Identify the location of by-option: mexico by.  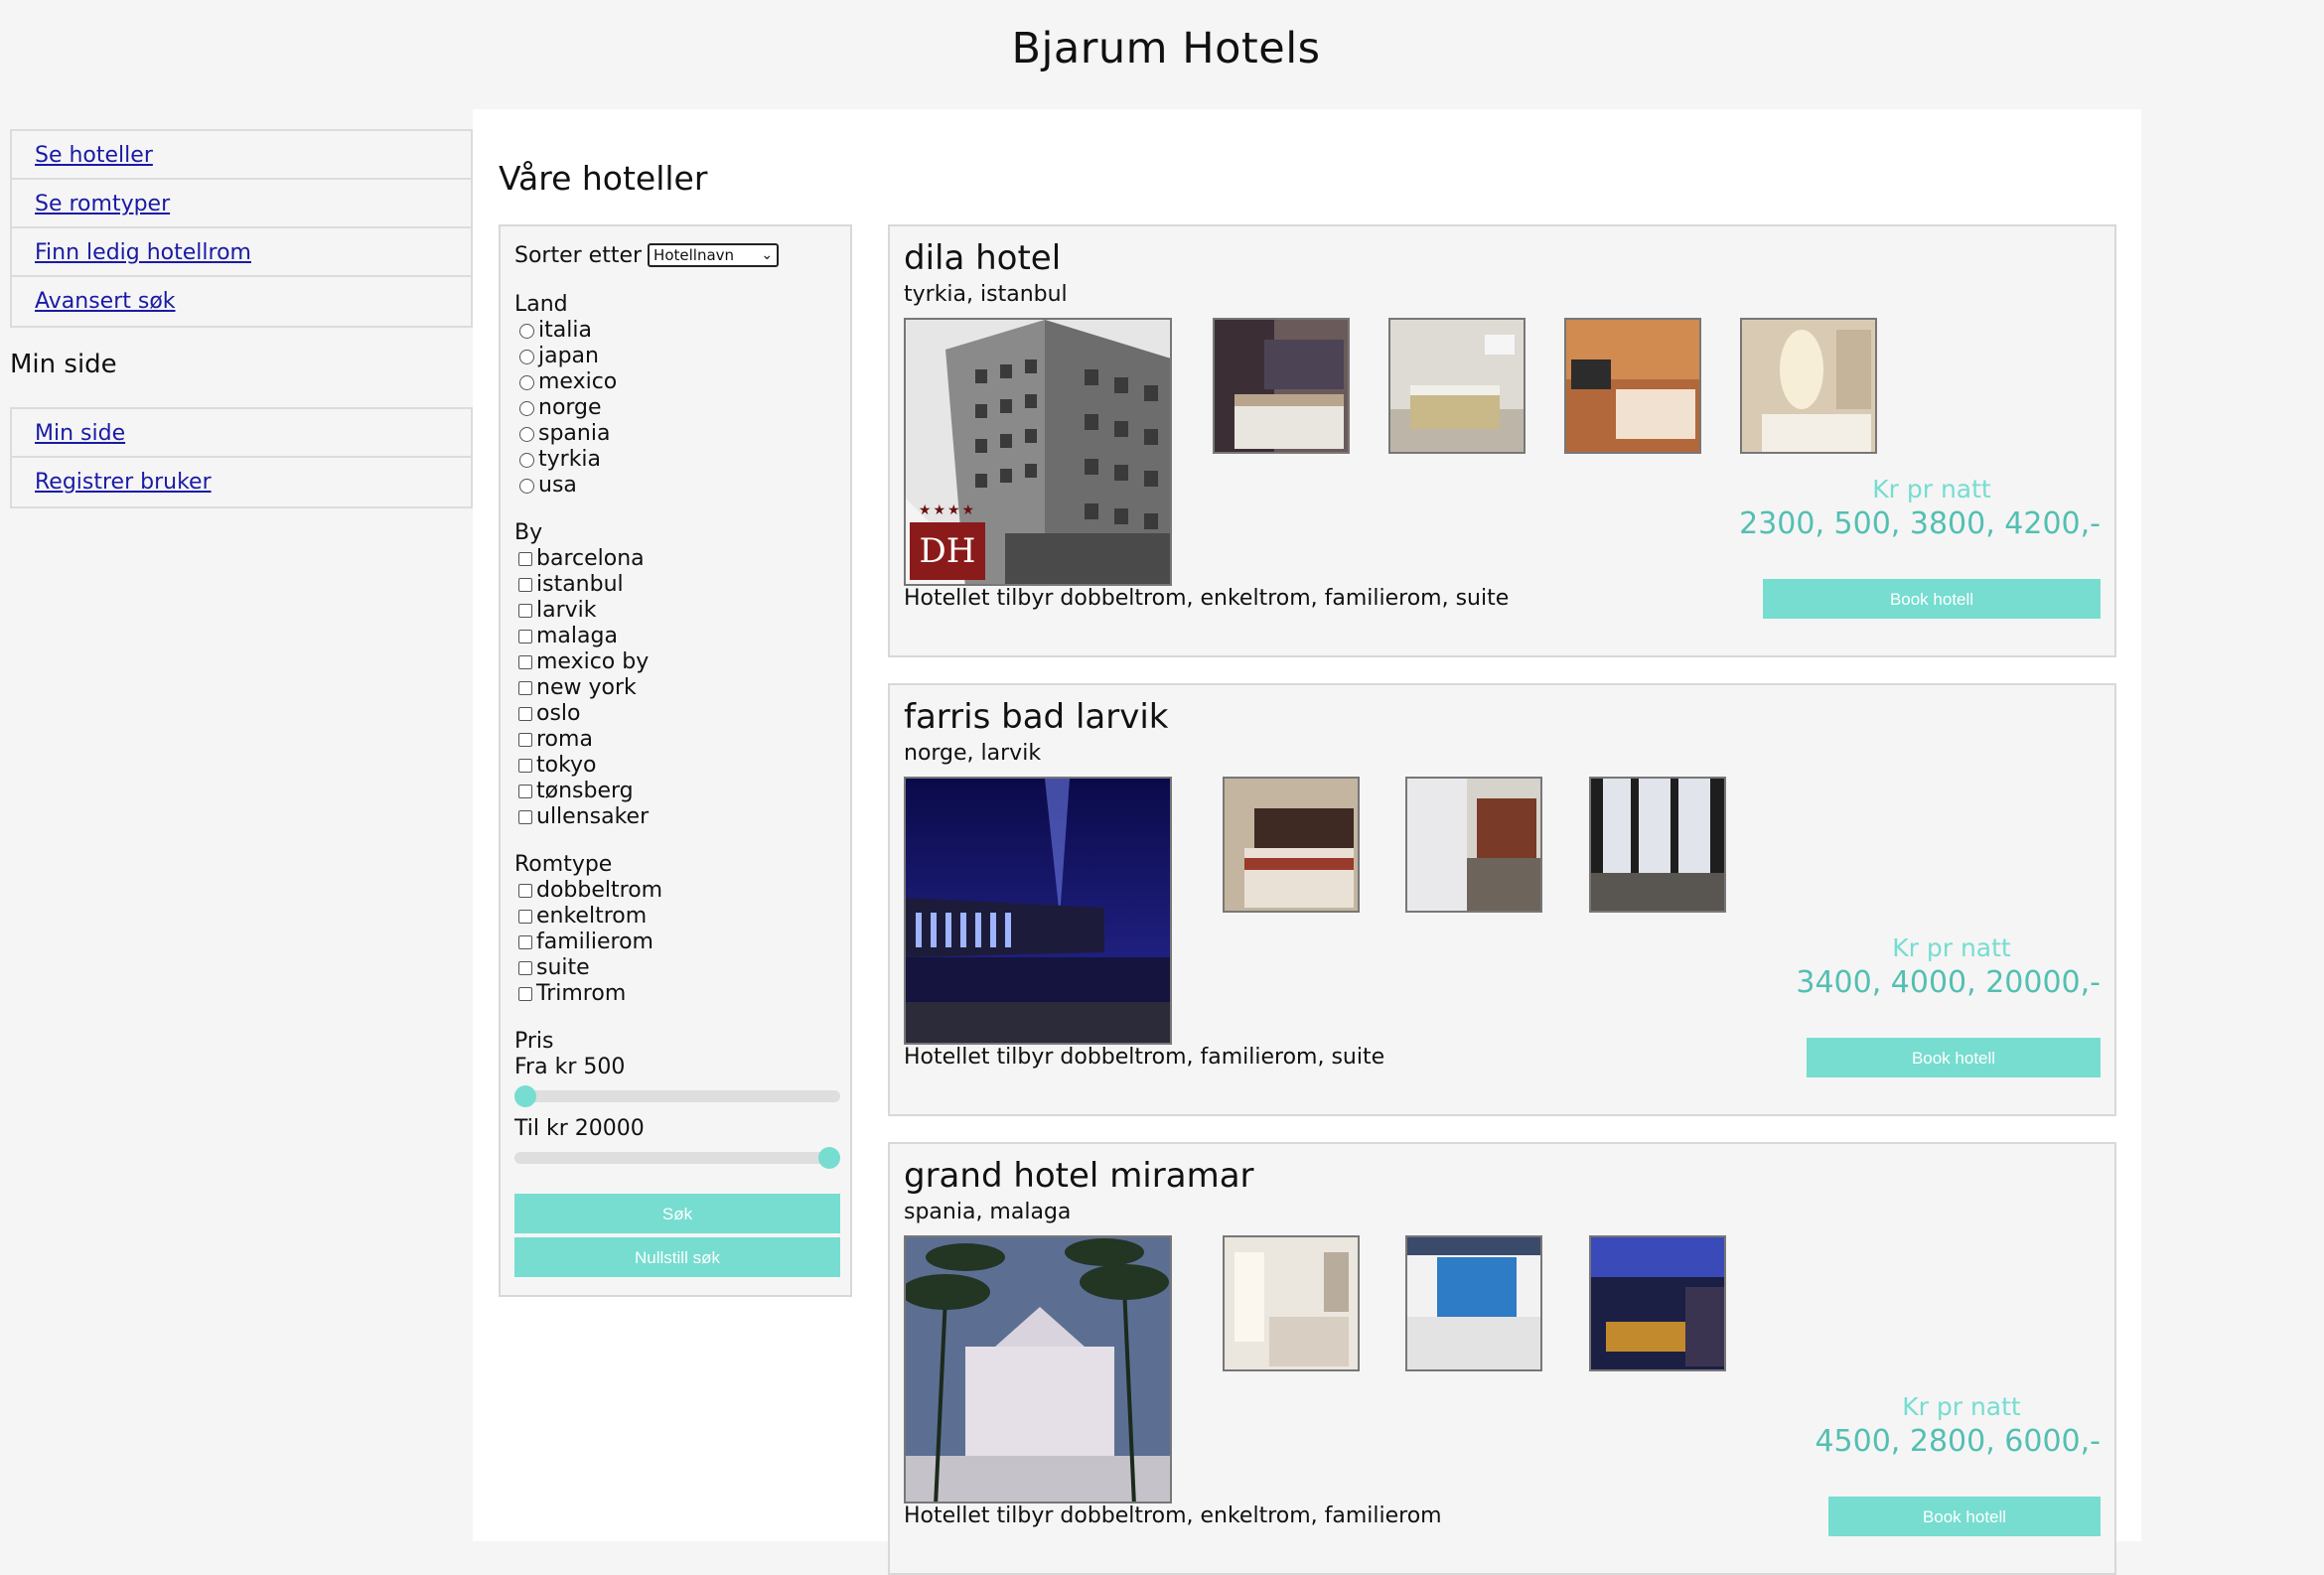
(675, 662).